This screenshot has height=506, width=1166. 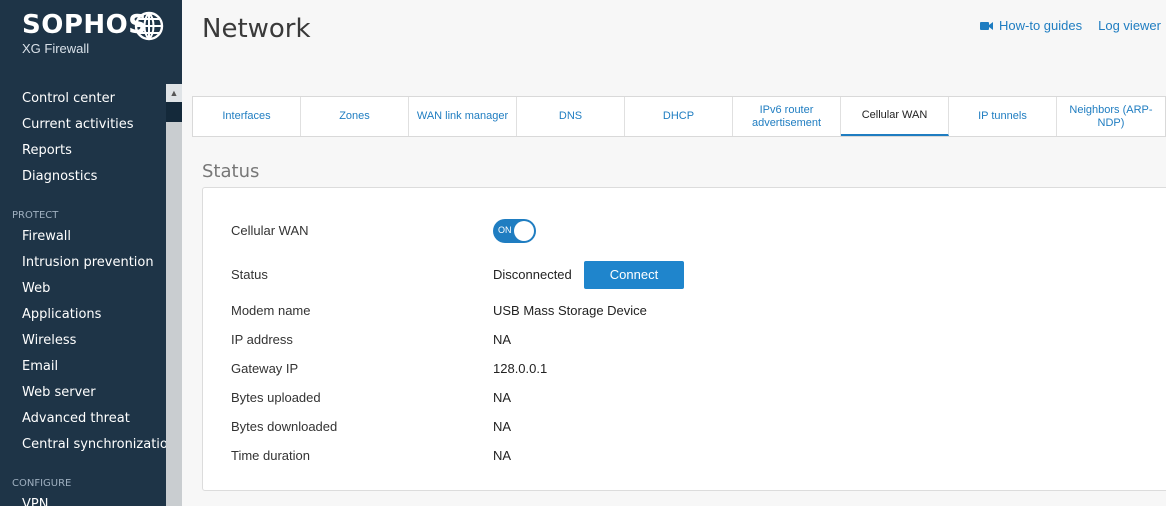 I want to click on sidebar-section-configure: CONFIGURE, so click(x=42, y=483).